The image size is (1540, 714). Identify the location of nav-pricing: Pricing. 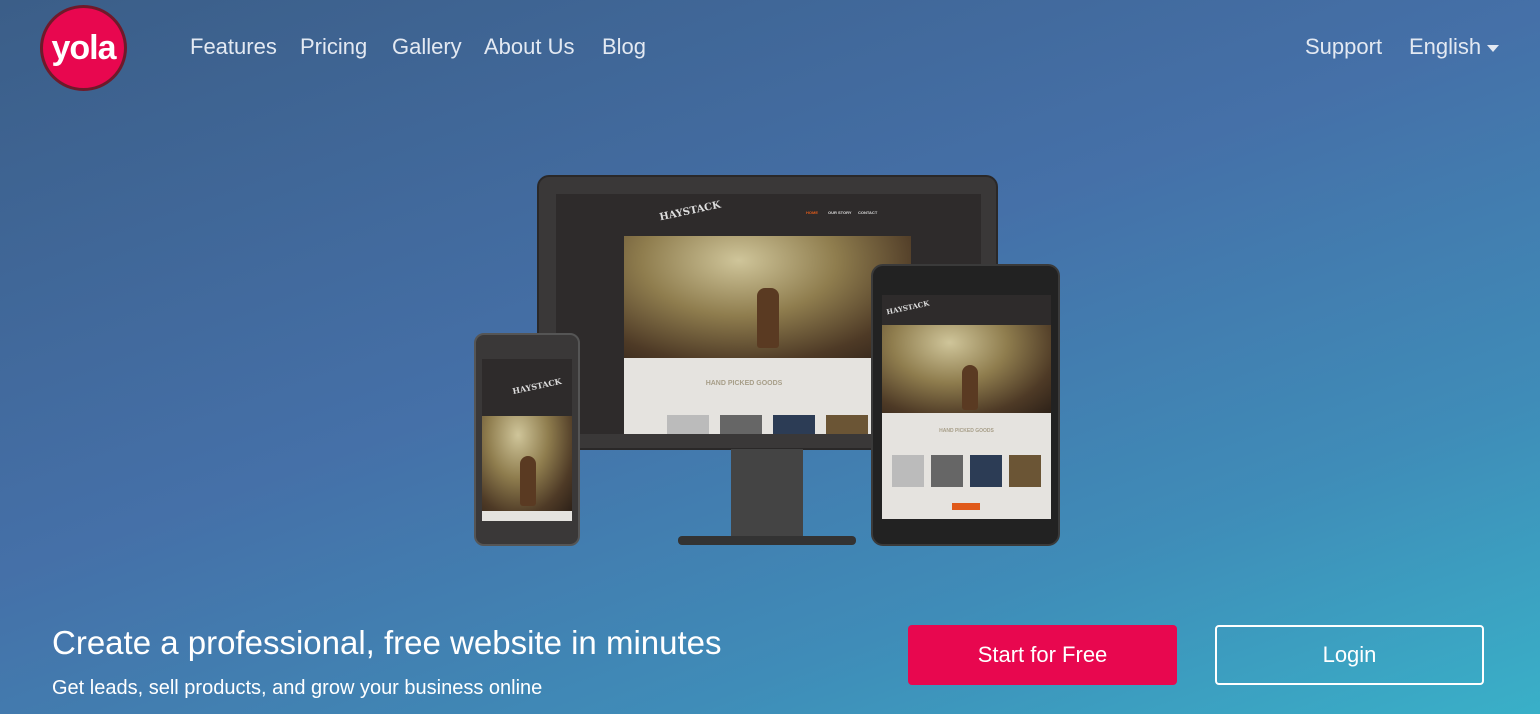
(333, 47).